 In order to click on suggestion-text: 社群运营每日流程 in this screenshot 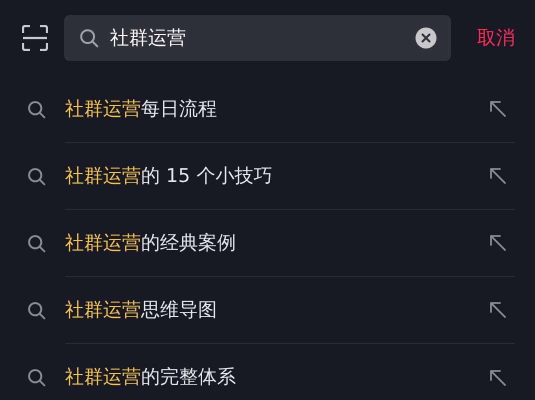, I will do `click(277, 109)`.